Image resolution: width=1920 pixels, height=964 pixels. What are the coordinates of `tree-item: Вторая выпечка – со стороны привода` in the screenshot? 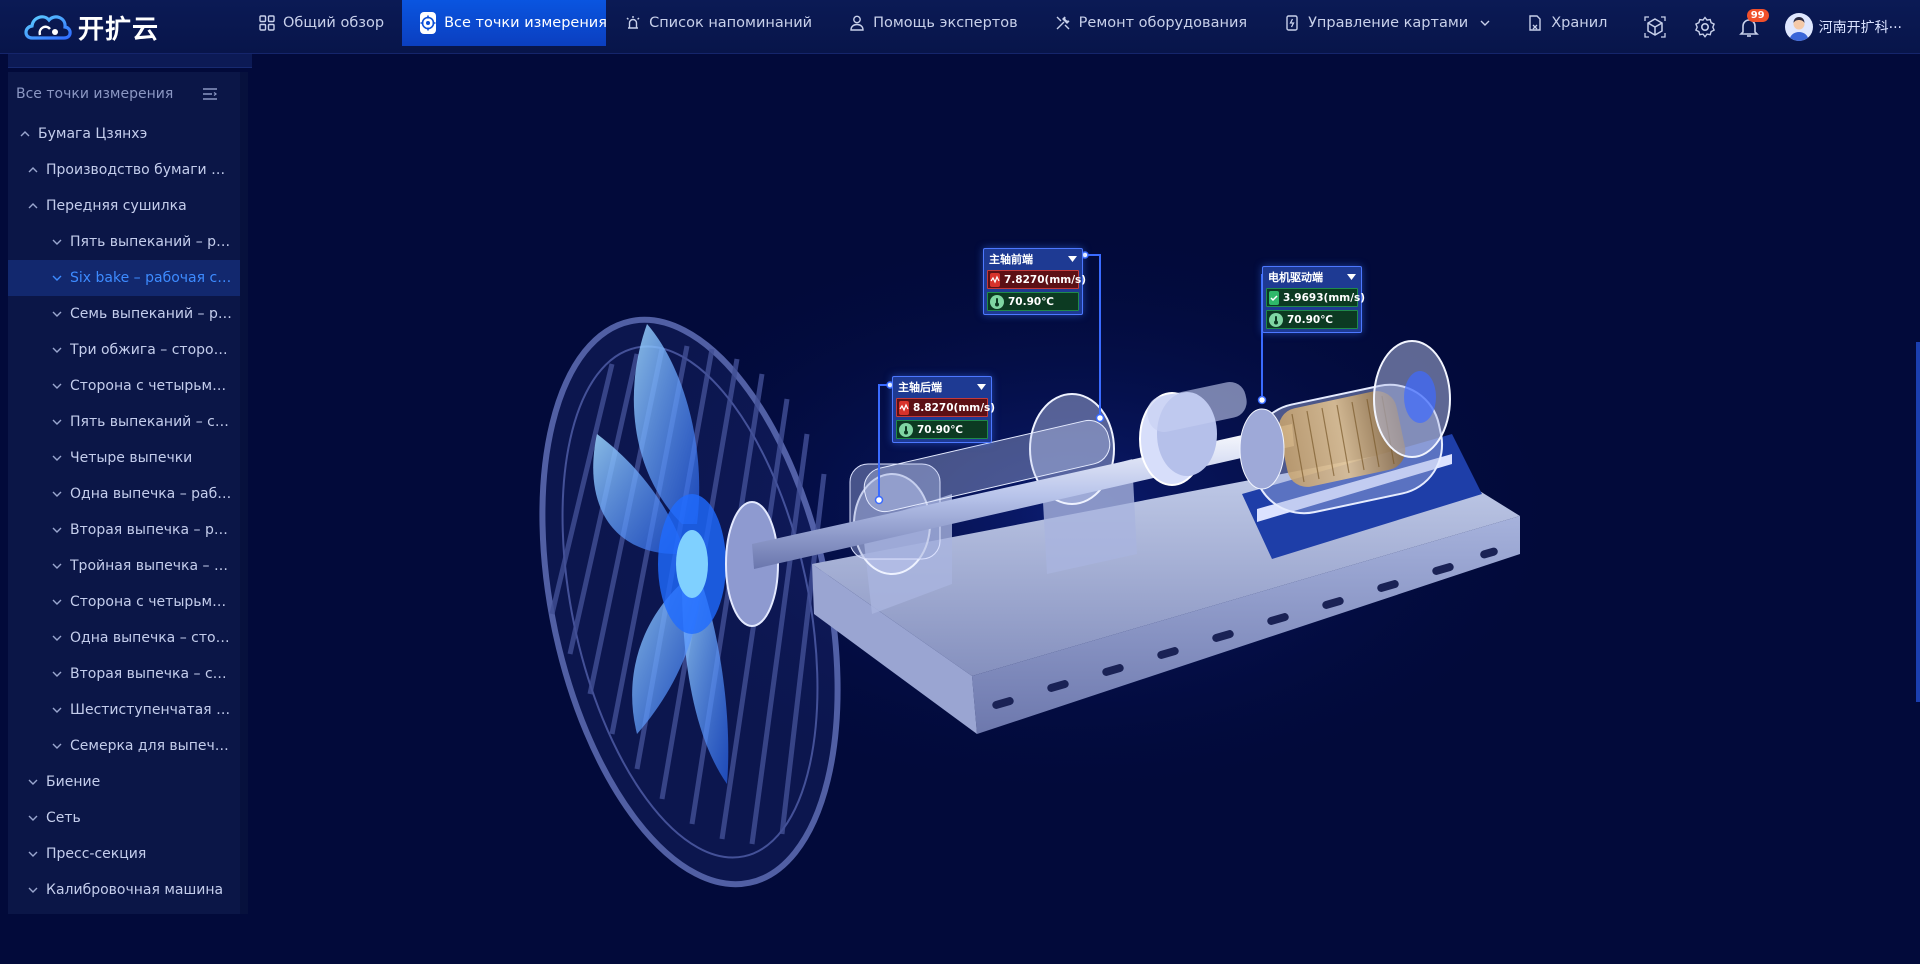 It's located at (124, 674).